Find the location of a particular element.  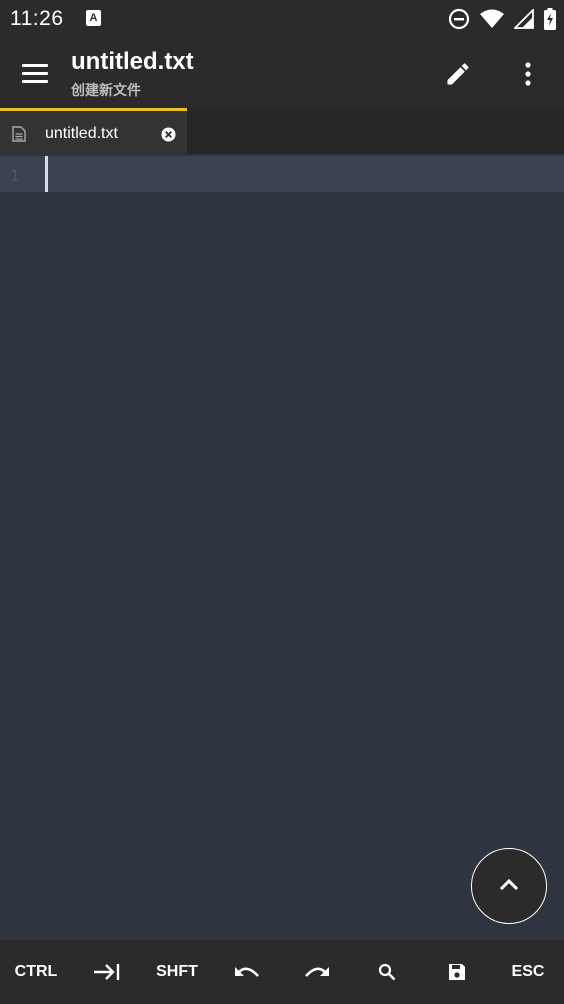

shift-key: SHFT is located at coordinates (177, 972).